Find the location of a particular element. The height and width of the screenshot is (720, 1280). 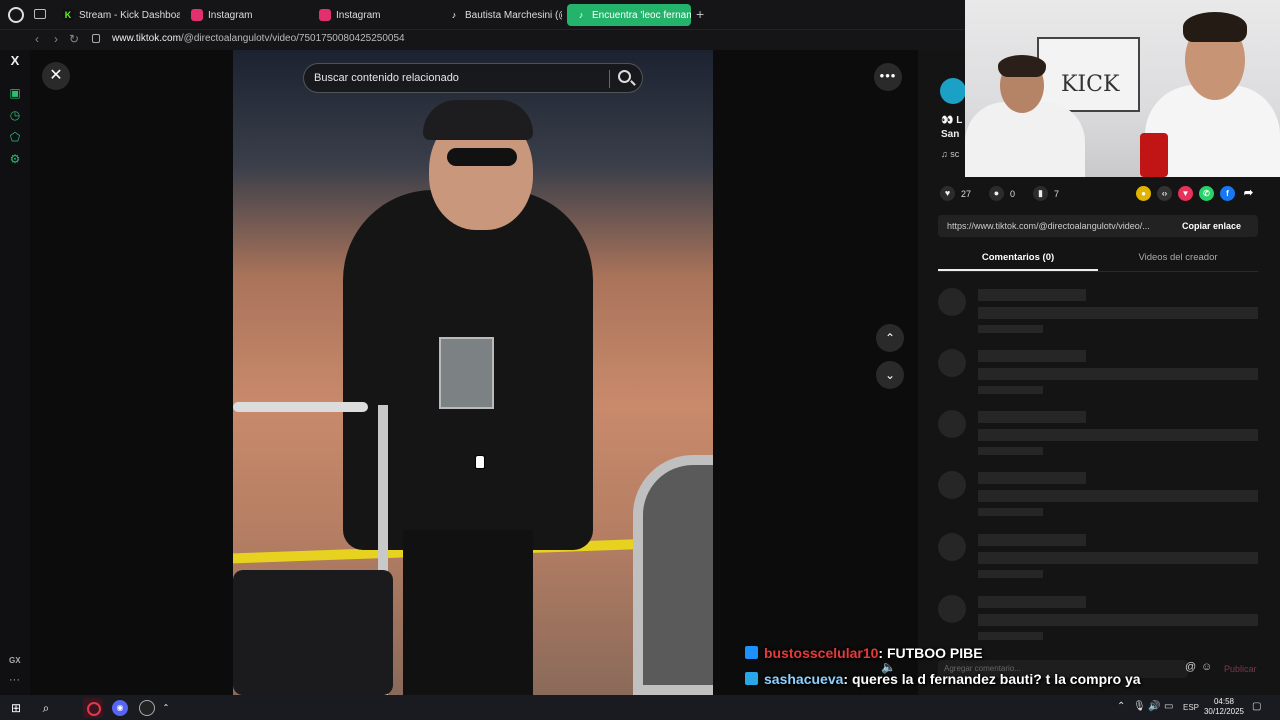

tab-kick-dashboard: K Stream - Kick Dashboard is located at coordinates (117, 15).